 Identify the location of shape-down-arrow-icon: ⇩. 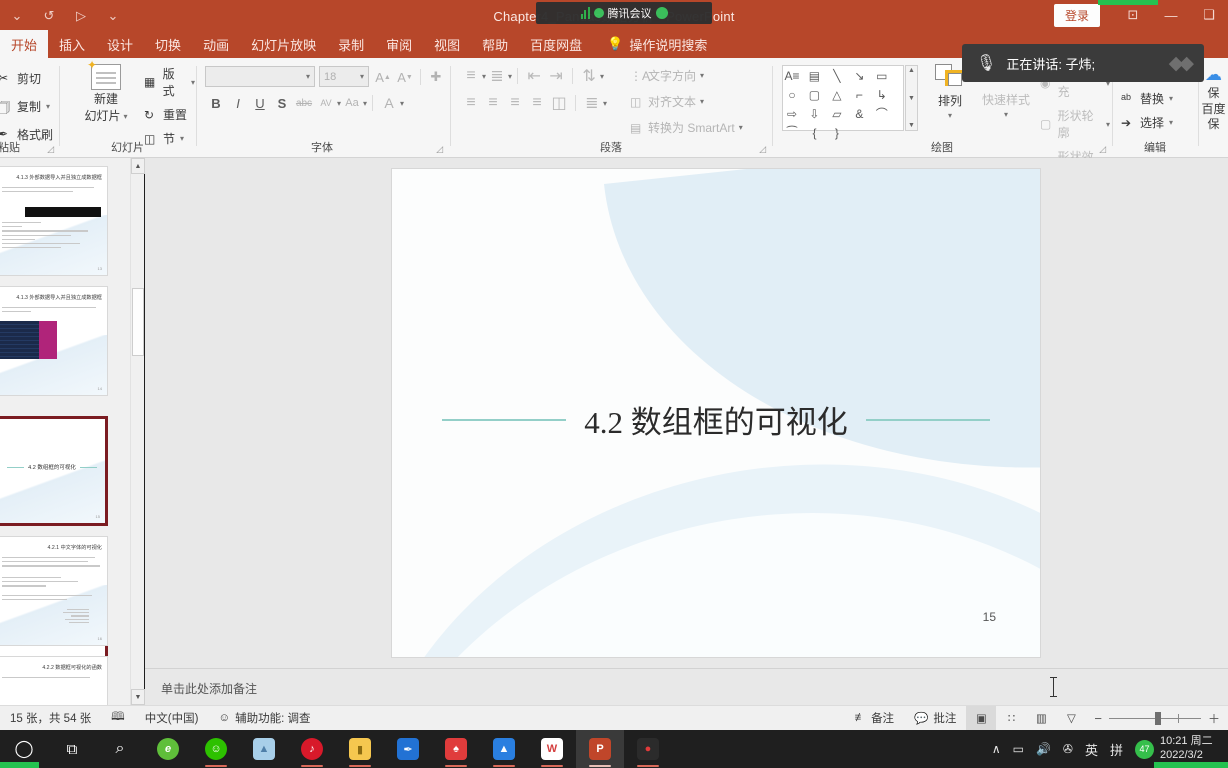
(814, 114).